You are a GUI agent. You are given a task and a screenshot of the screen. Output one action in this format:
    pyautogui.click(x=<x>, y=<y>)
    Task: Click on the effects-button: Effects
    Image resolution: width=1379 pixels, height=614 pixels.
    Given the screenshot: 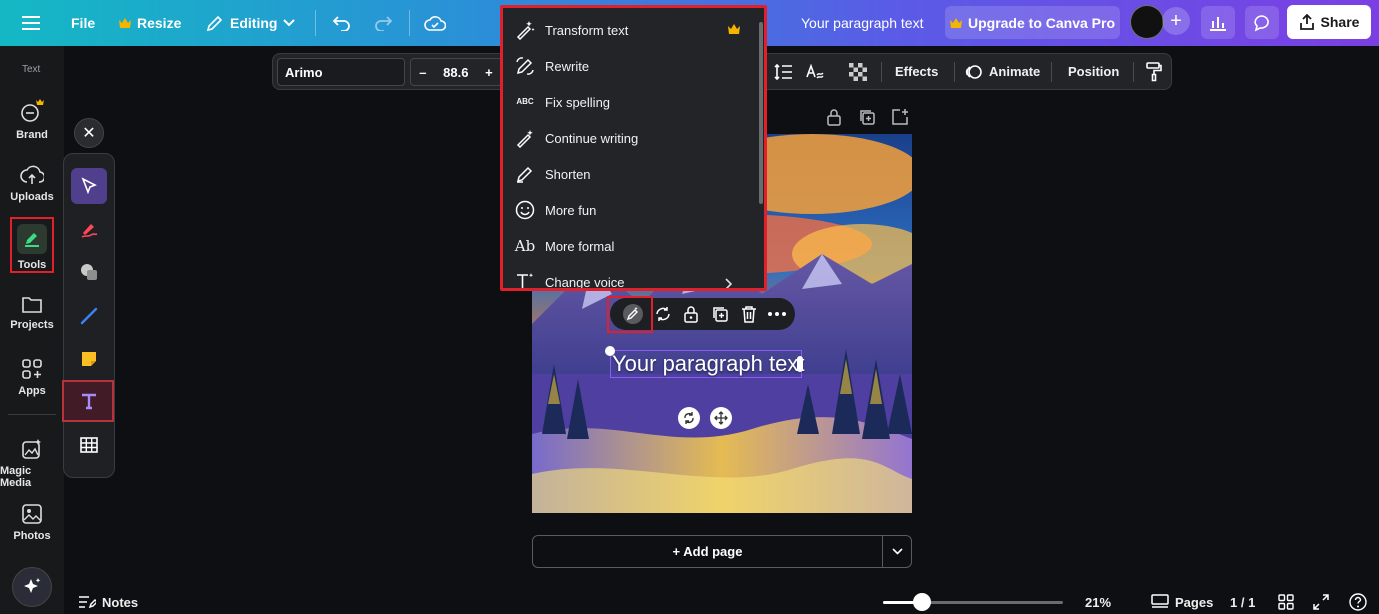 What is the action you would take?
    pyautogui.click(x=916, y=71)
    